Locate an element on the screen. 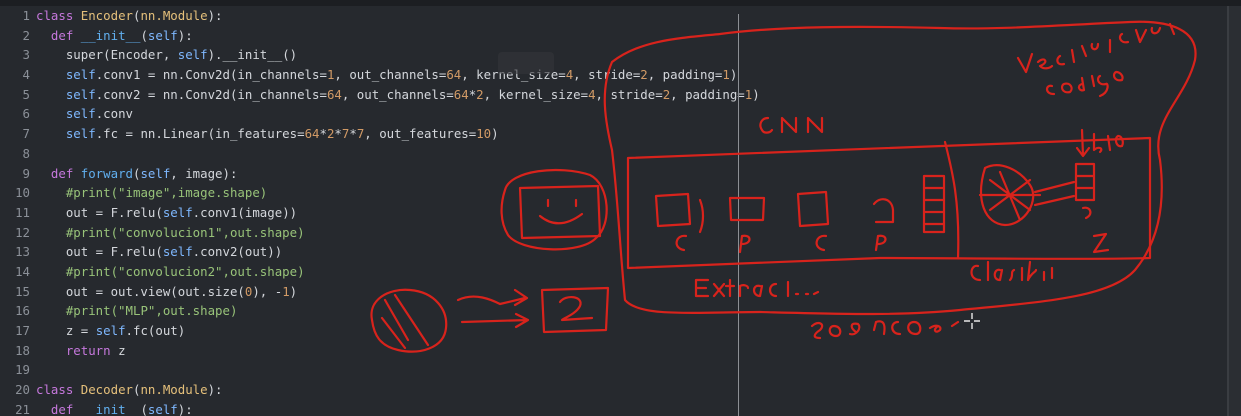 This screenshot has width=1241, height=416. label-c2 is located at coordinates (821, 243).